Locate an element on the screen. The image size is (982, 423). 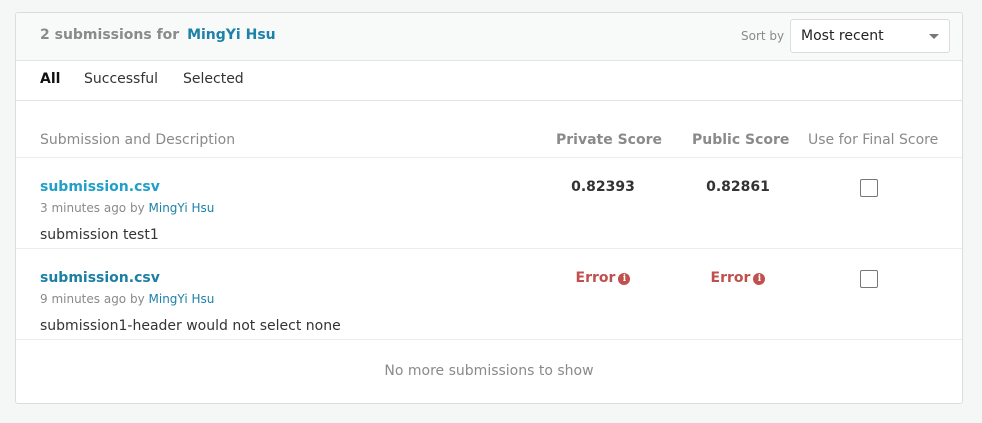
tab-all: All is located at coordinates (50, 79).